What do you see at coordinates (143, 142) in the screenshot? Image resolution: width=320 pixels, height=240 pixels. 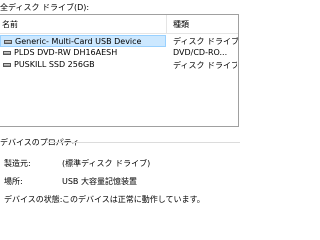 I see `group-divider` at bounding box center [143, 142].